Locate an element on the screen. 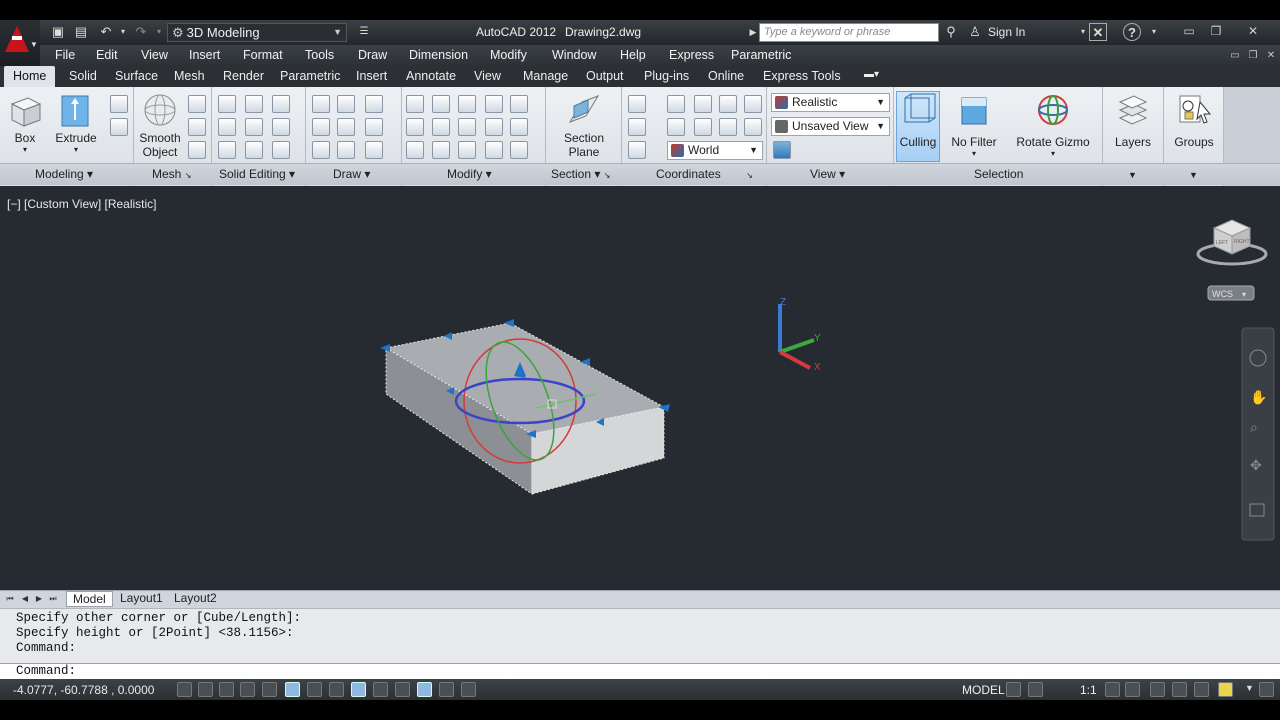  annotation-visibility-icon is located at coordinates (1112, 689).